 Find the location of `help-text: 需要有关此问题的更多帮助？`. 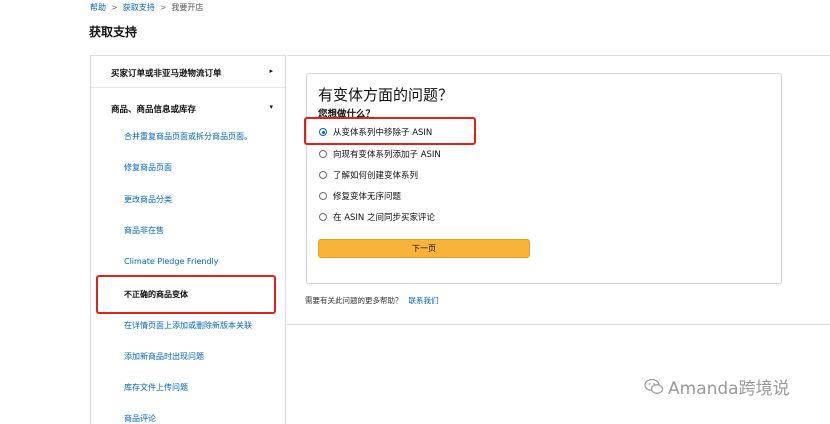

help-text: 需要有关此问题的更多帮助？ is located at coordinates (354, 300).